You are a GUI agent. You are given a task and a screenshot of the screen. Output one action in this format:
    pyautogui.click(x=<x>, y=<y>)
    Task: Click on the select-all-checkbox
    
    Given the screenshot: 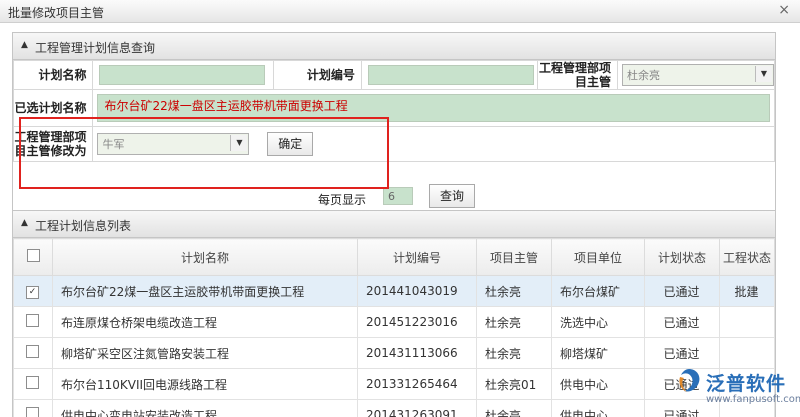 What is the action you would take?
    pyautogui.click(x=33, y=255)
    